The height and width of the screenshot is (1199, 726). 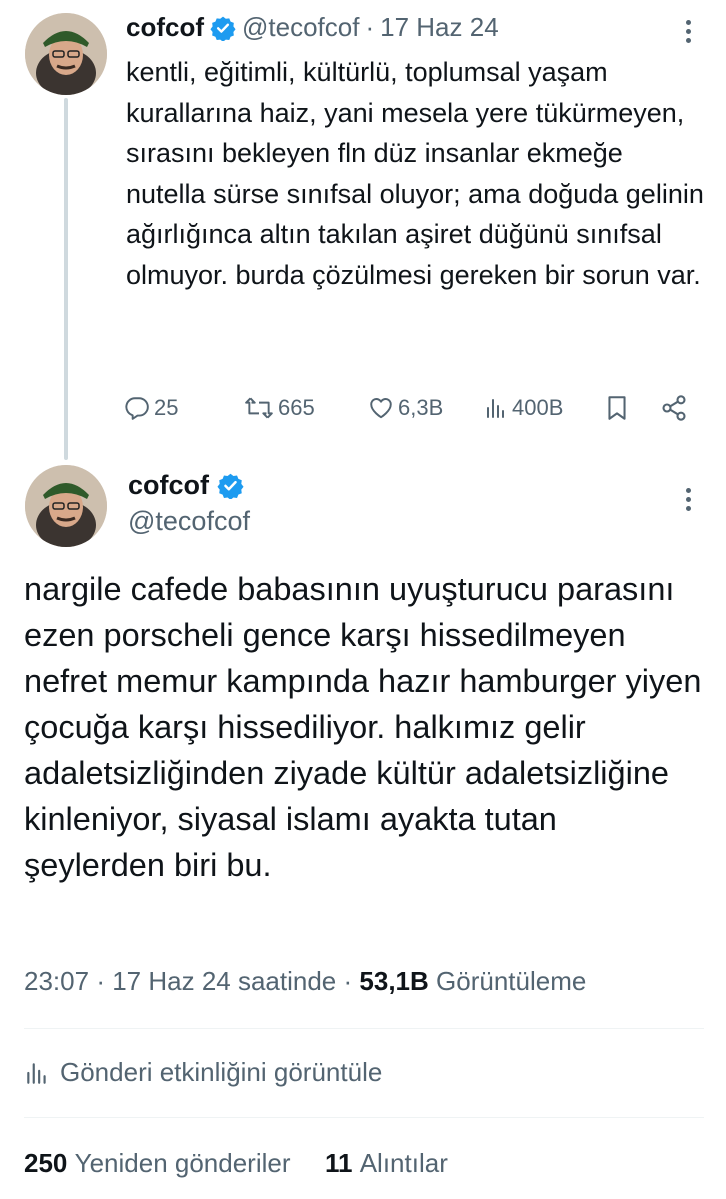 I want to click on repost-button: 665, so click(x=279, y=408).